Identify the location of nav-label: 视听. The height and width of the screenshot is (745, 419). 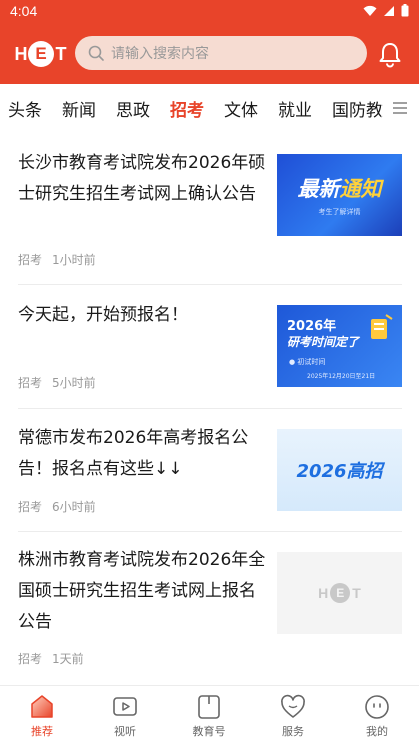
(125, 731).